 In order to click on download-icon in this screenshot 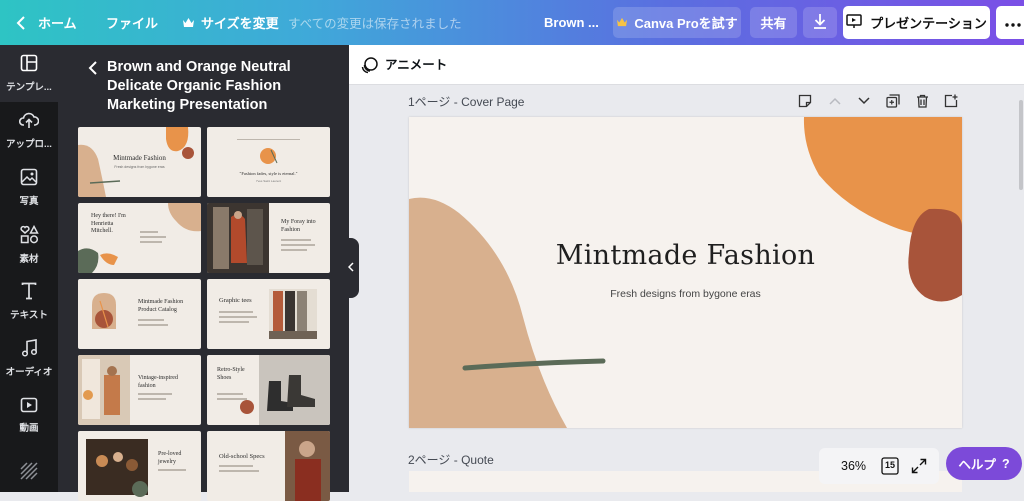, I will do `click(820, 22)`.